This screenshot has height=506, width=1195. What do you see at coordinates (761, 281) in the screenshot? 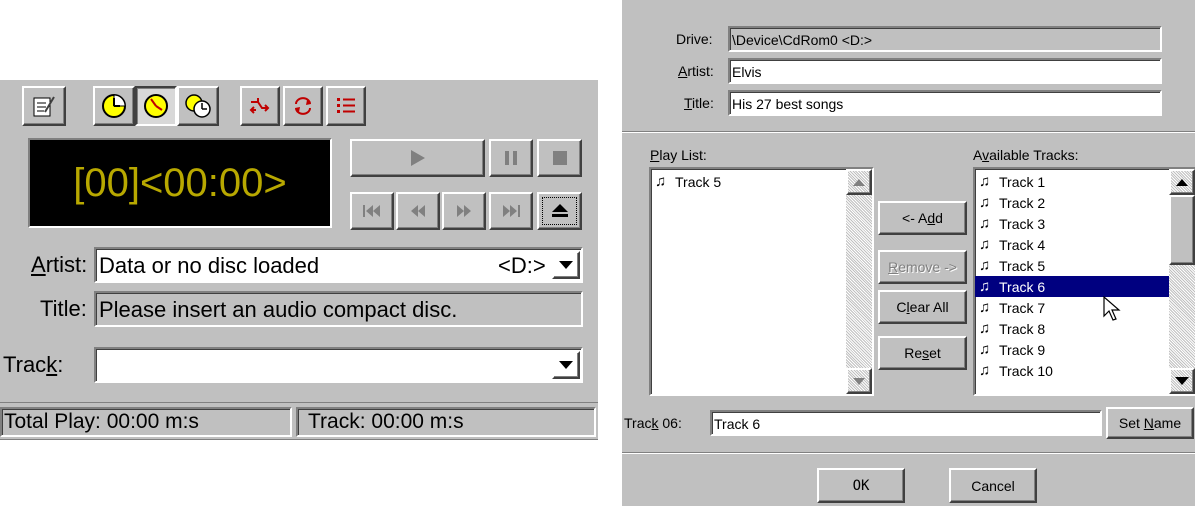
I see `playlist-listbox: ♫ Track 5` at bounding box center [761, 281].